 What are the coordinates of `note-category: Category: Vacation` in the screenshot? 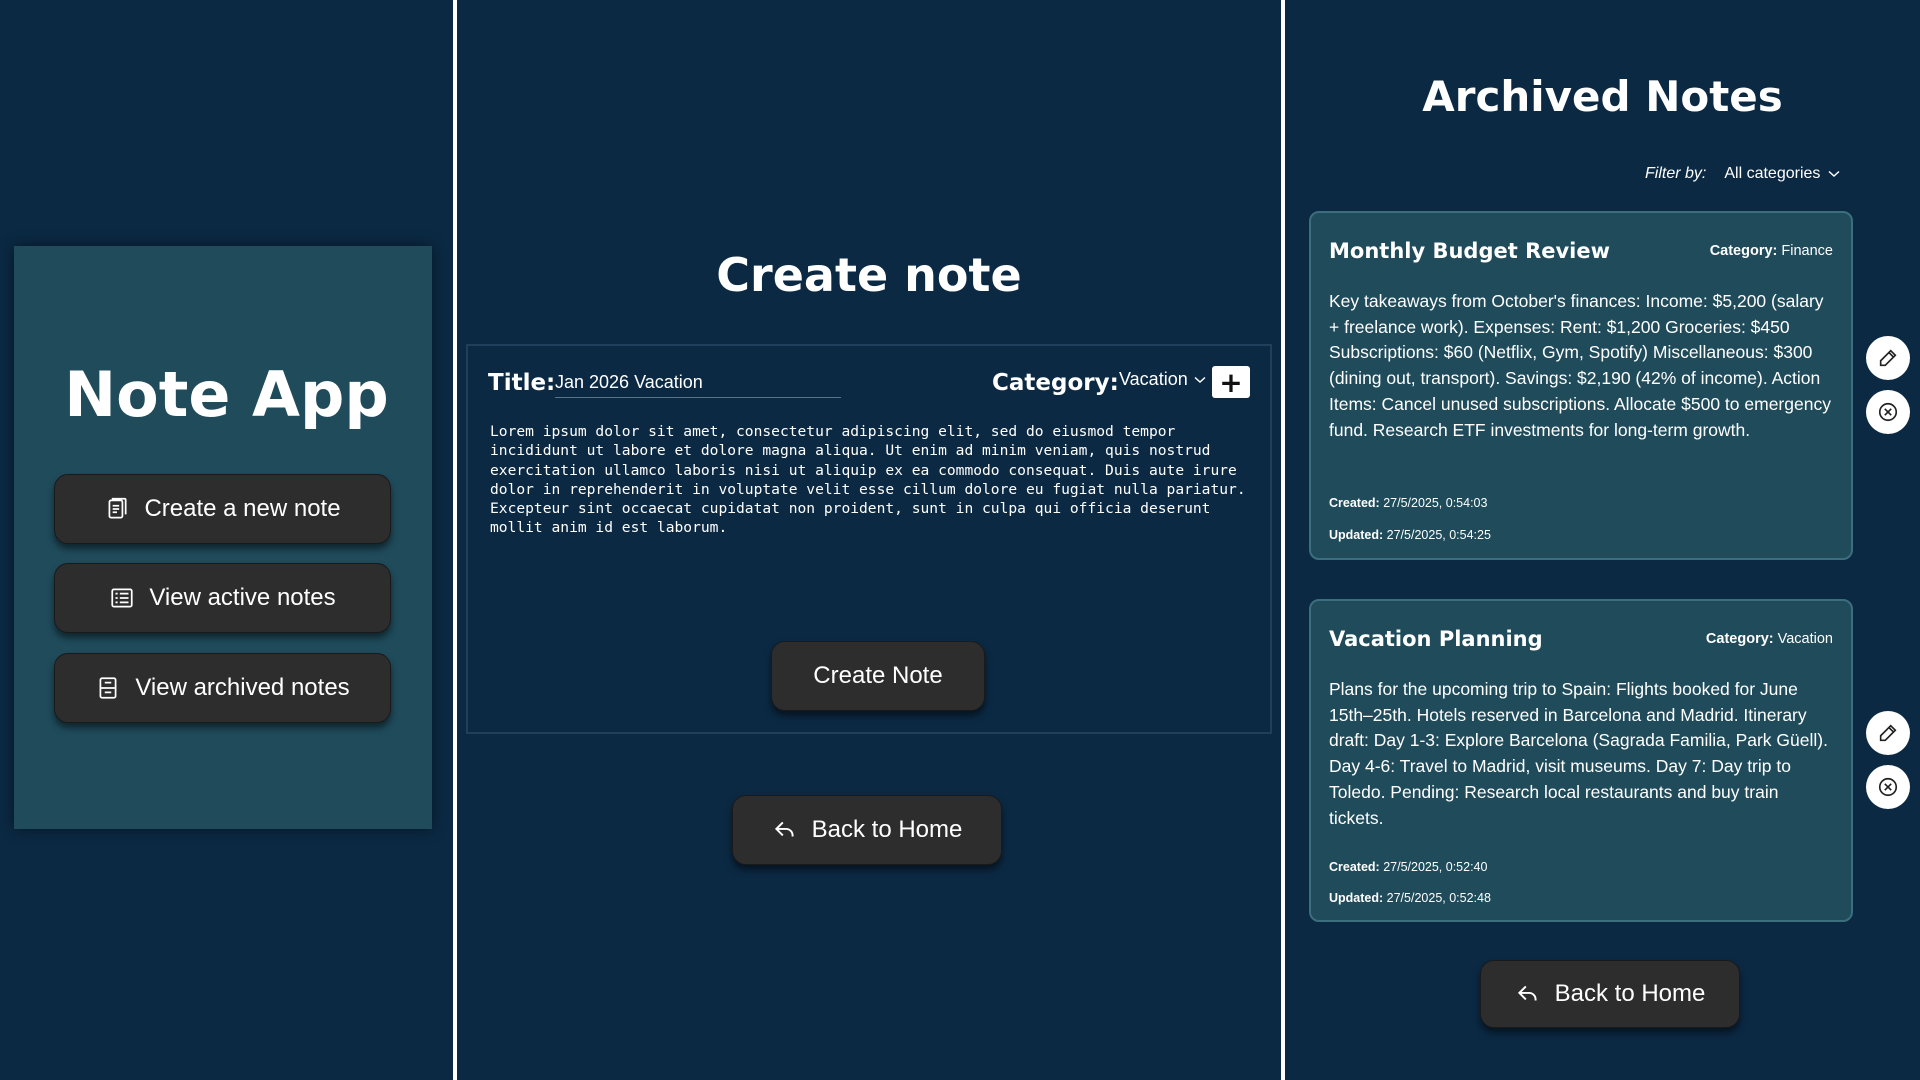 It's located at (1769, 639).